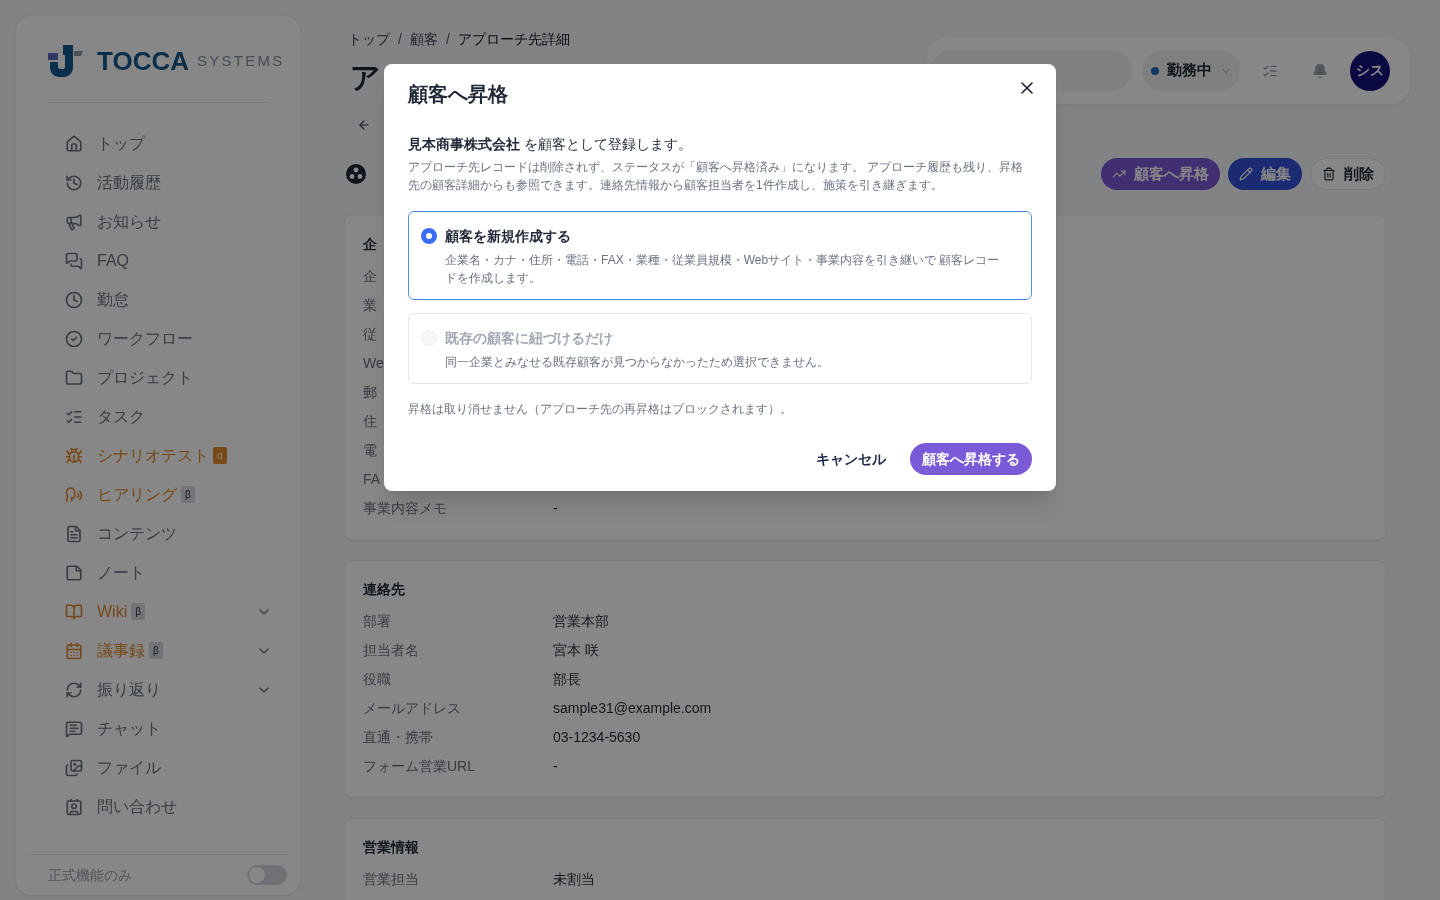  Describe the element at coordinates (143, 61) in the screenshot. I see `logo-text: TOCCA` at that location.